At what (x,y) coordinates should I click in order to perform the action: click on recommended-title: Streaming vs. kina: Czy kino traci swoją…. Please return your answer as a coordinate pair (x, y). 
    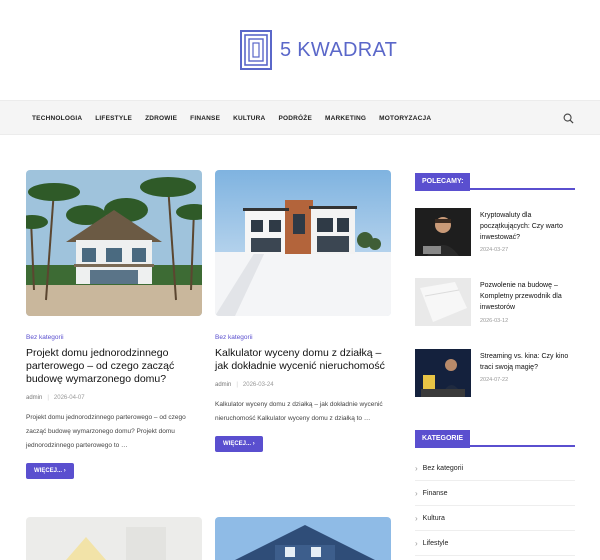
    Looking at the image, I should click on (527, 362).